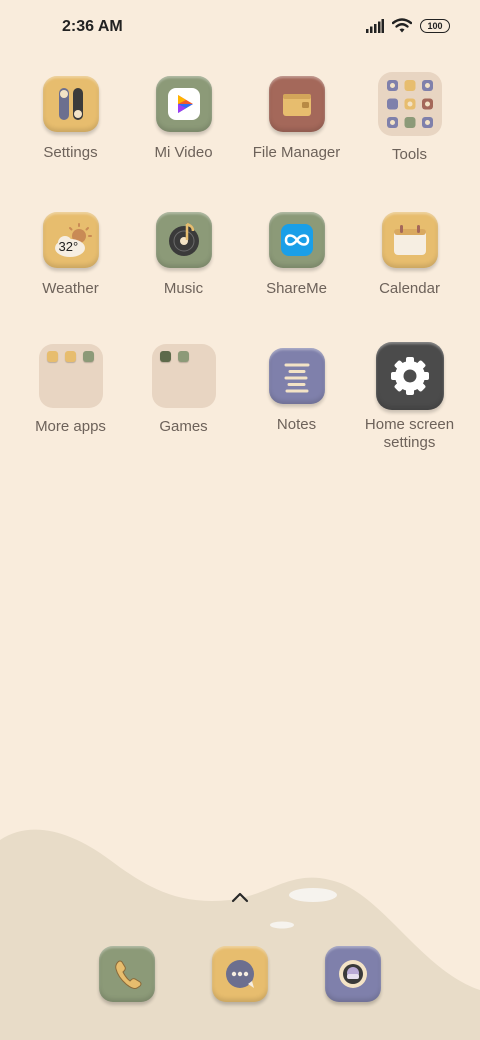  Describe the element at coordinates (52, 356) in the screenshot. I see `amazon-icon` at that location.